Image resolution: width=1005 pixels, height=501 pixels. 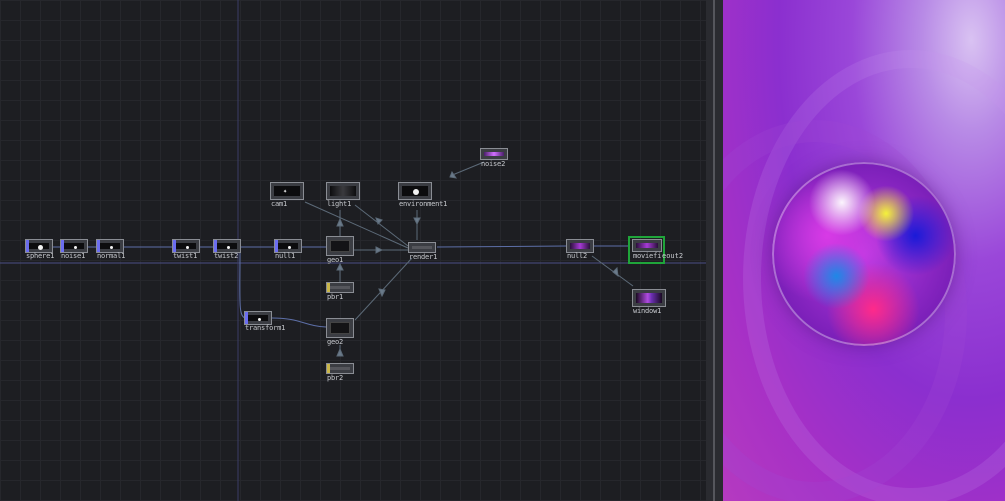 I want to click on node-label-suffix: eout2, so click(x=673, y=256).